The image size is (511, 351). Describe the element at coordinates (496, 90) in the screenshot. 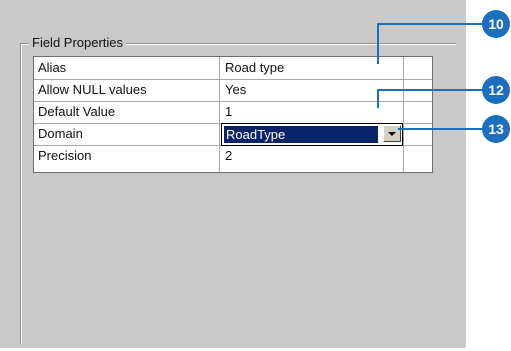

I see `callout-badge-12: 12` at that location.